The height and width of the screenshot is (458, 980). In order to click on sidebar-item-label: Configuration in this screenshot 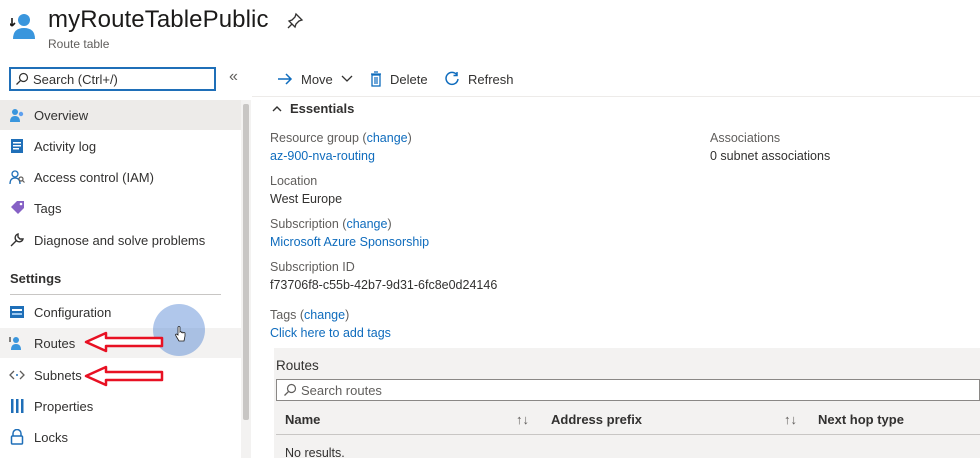, I will do `click(73, 312)`.